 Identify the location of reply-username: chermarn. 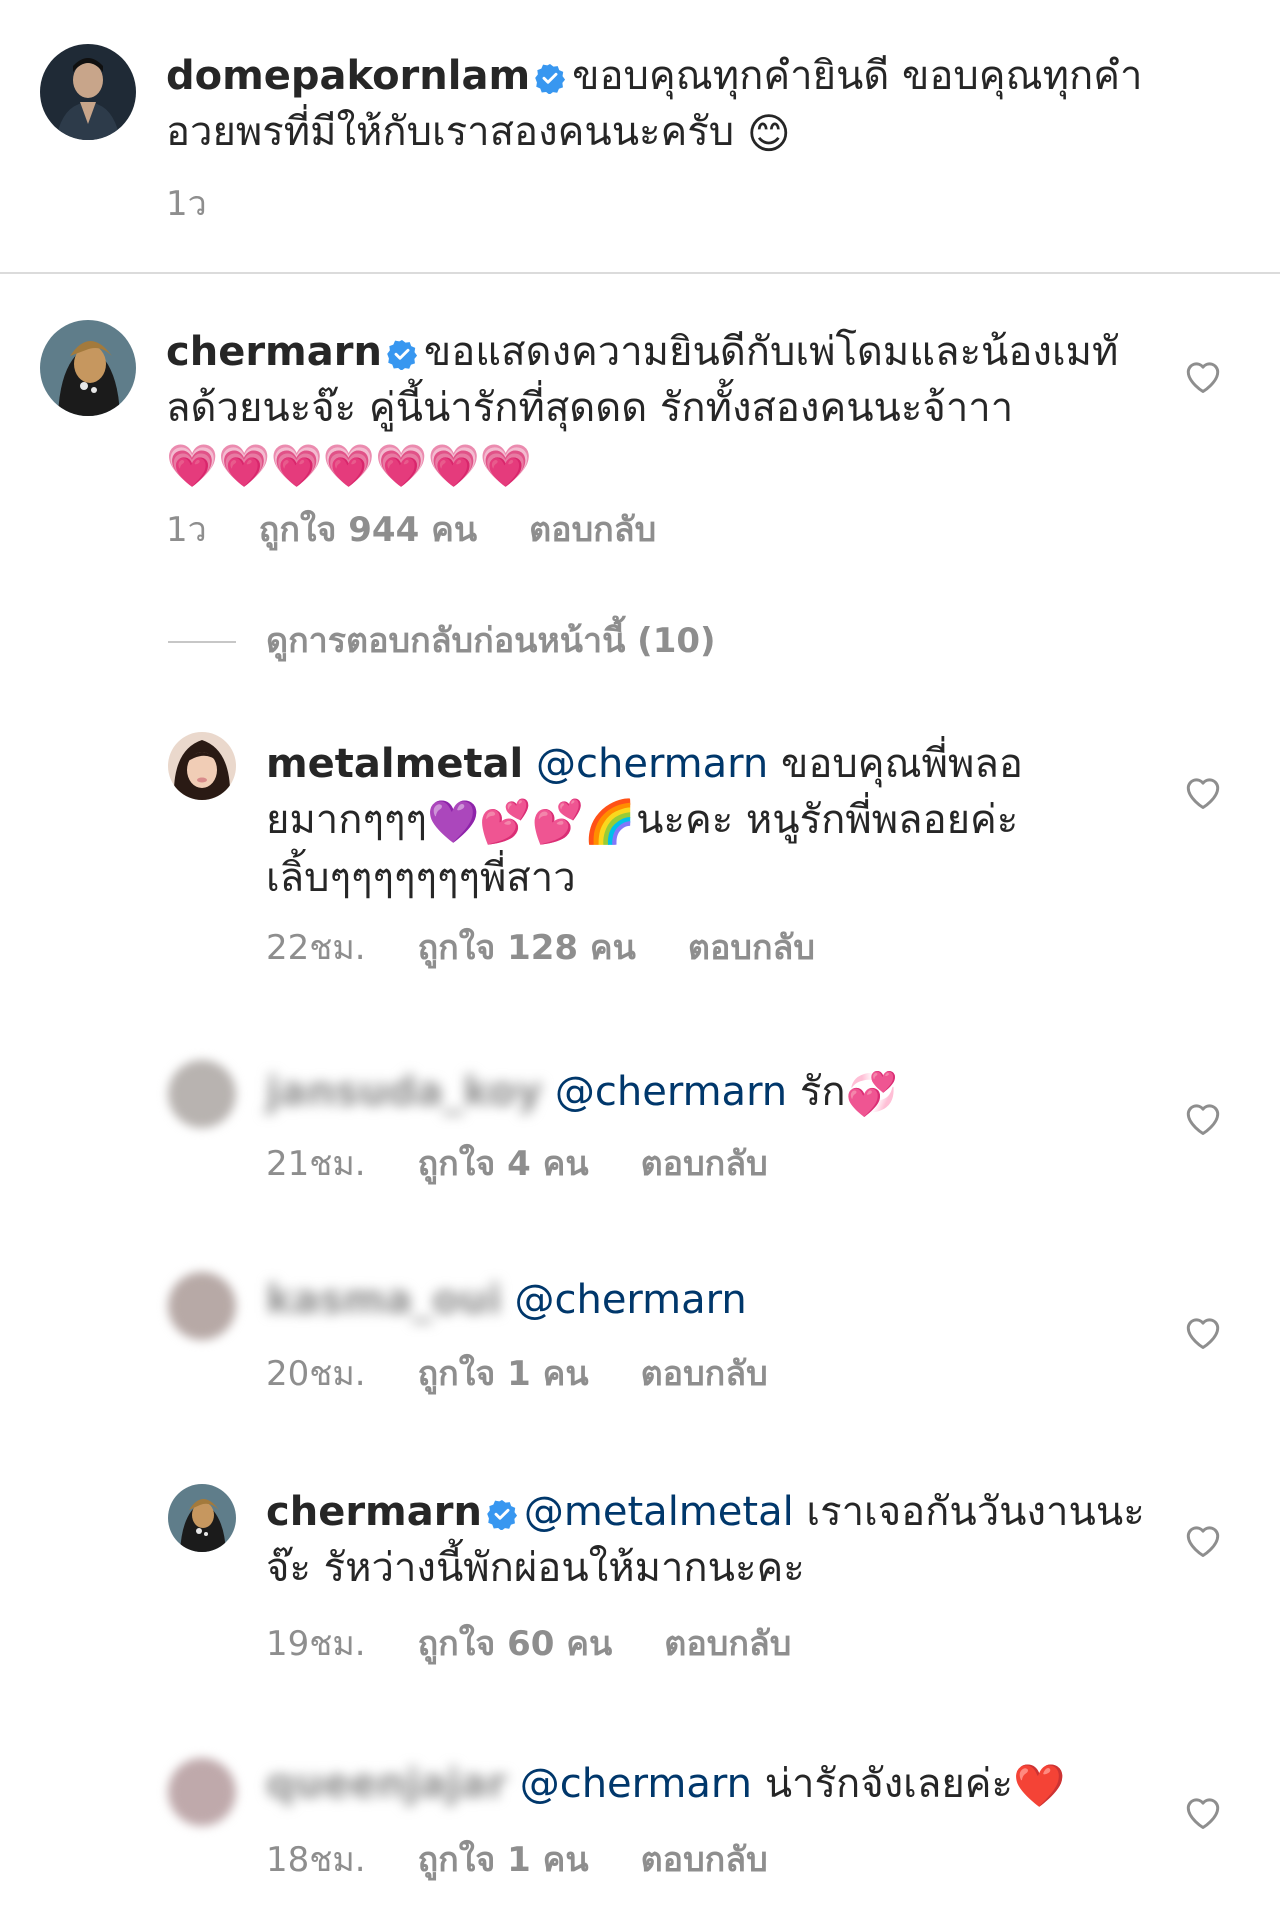
(374, 1512).